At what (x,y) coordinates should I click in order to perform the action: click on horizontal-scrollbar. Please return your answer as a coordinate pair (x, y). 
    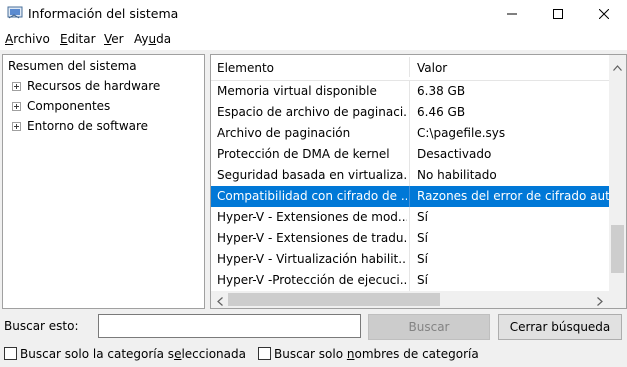
    Looking at the image, I should click on (410, 299).